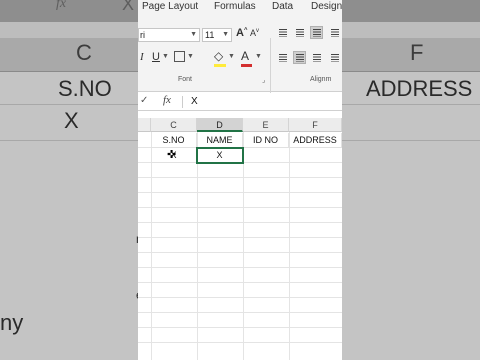 Image resolution: width=480 pixels, height=360 pixels. Describe the element at coordinates (220, 65) in the screenshot. I see `fill-color-swatch` at that location.